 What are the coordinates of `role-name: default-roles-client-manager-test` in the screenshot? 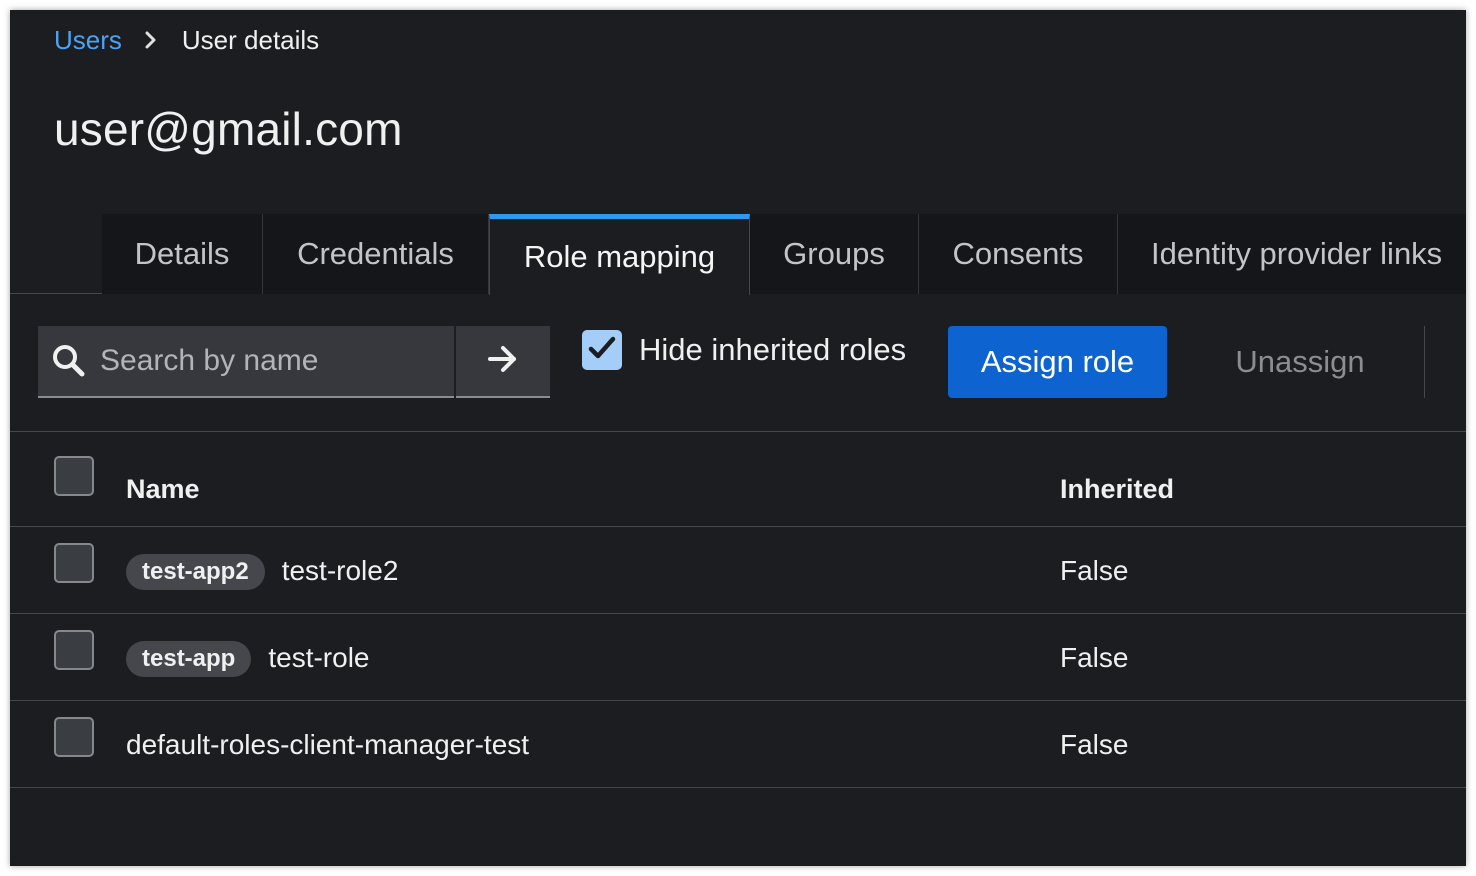 It's located at (328, 744).